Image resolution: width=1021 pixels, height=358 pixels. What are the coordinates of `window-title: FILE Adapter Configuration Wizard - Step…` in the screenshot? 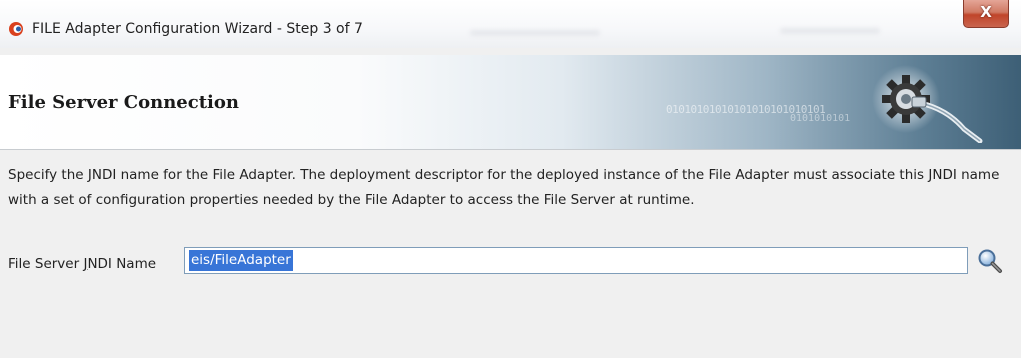 It's located at (197, 29).